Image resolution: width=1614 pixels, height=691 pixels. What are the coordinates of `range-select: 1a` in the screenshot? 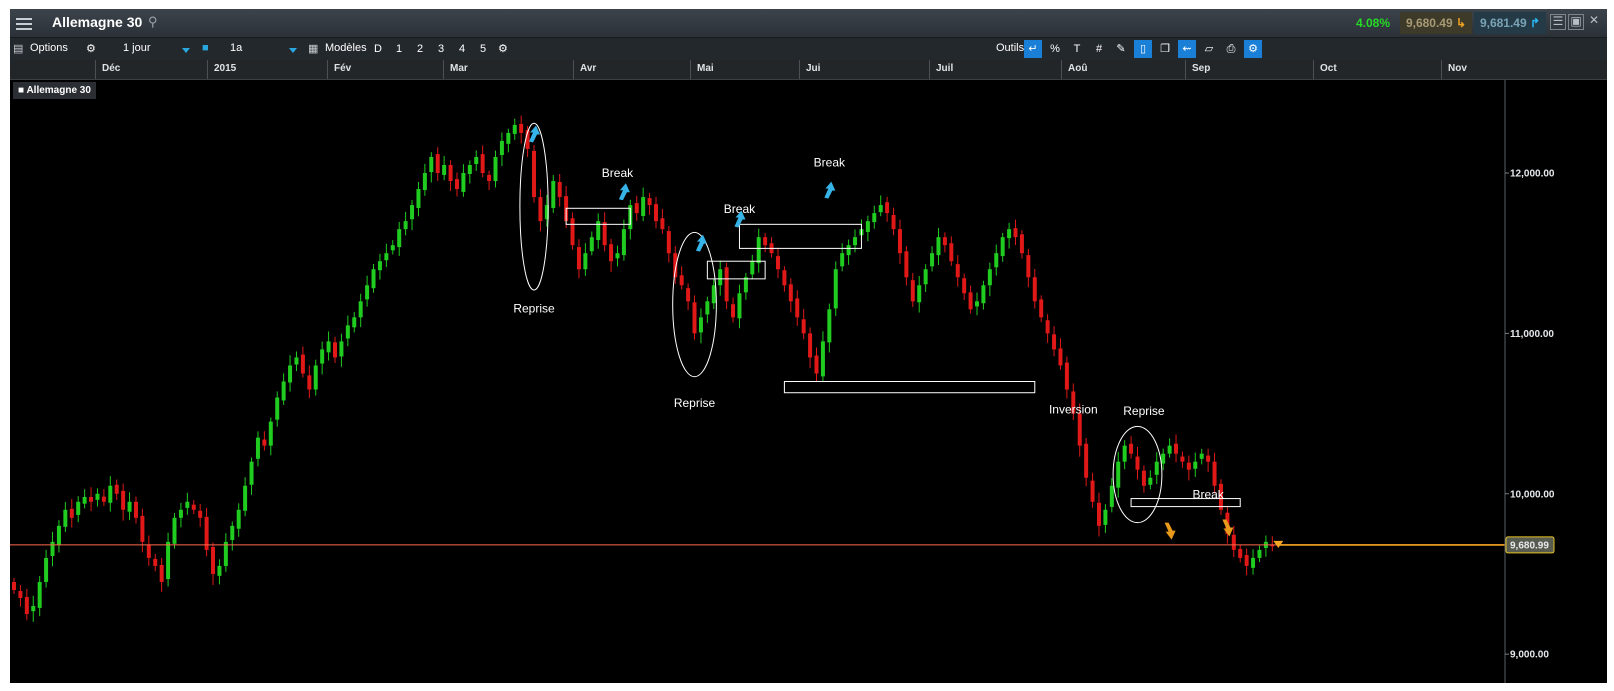 It's located at (236, 48).